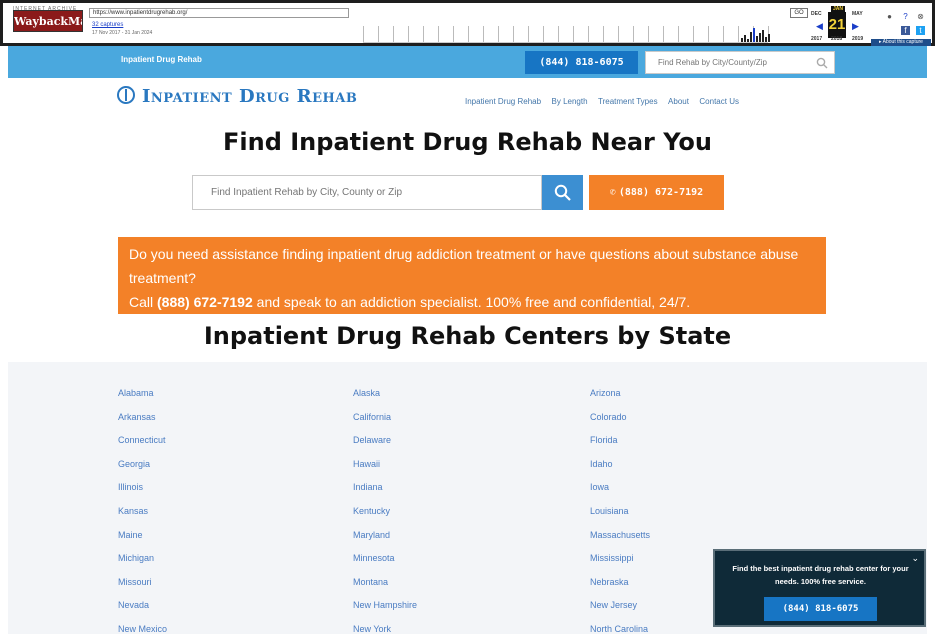  What do you see at coordinates (371, 511) in the screenshot?
I see `state-link: Kentucky` at bounding box center [371, 511].